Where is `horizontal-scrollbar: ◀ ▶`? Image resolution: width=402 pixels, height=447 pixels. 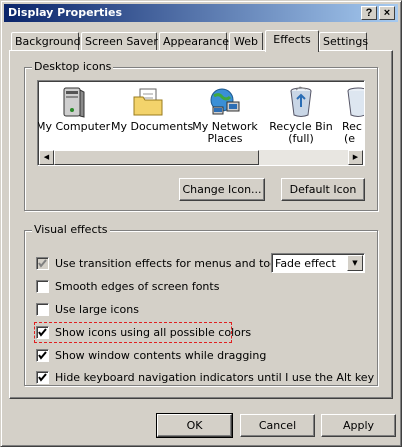 horizontal-scrollbar: ◀ ▶ is located at coordinates (201, 157).